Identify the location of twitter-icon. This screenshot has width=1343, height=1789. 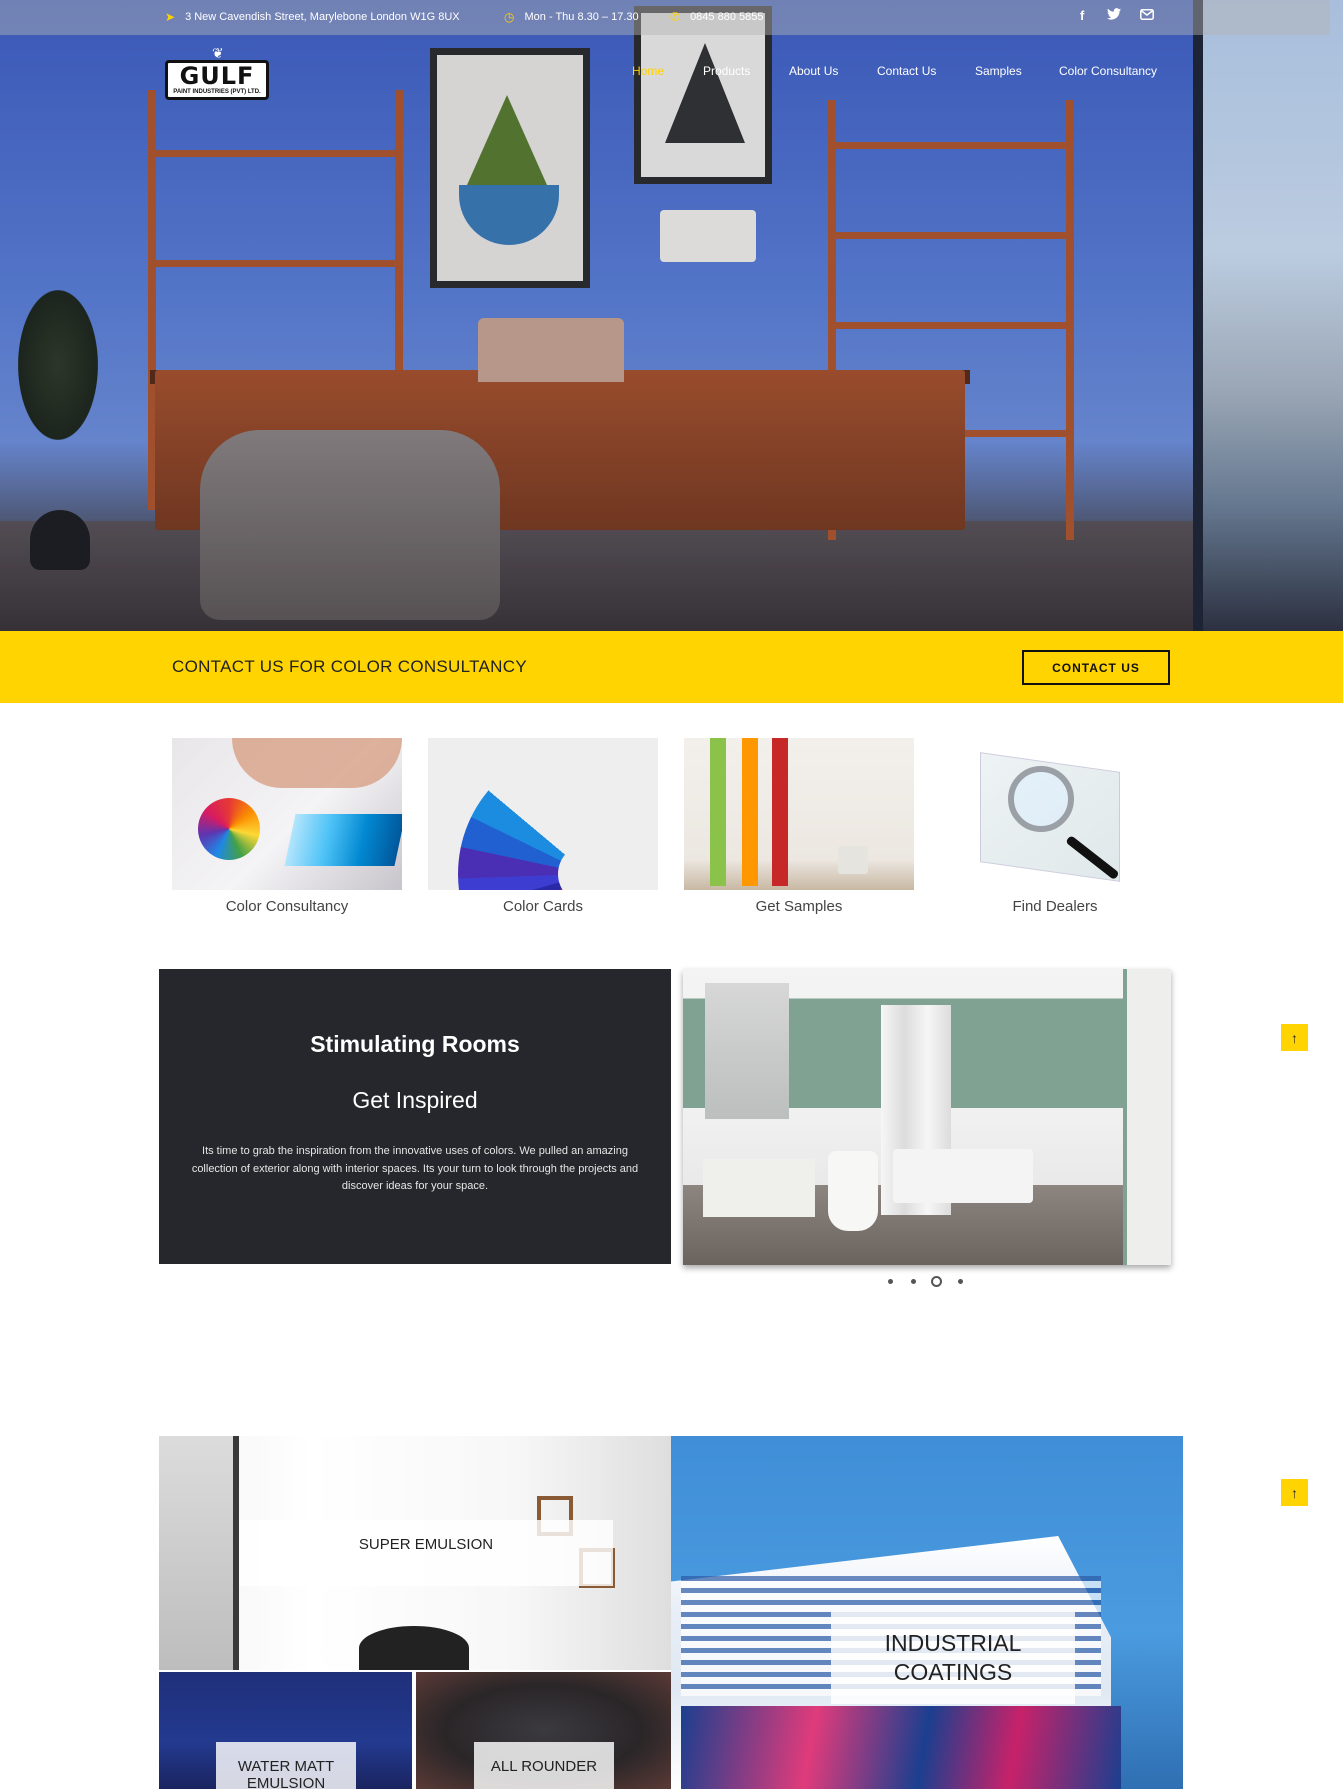
(1114, 15).